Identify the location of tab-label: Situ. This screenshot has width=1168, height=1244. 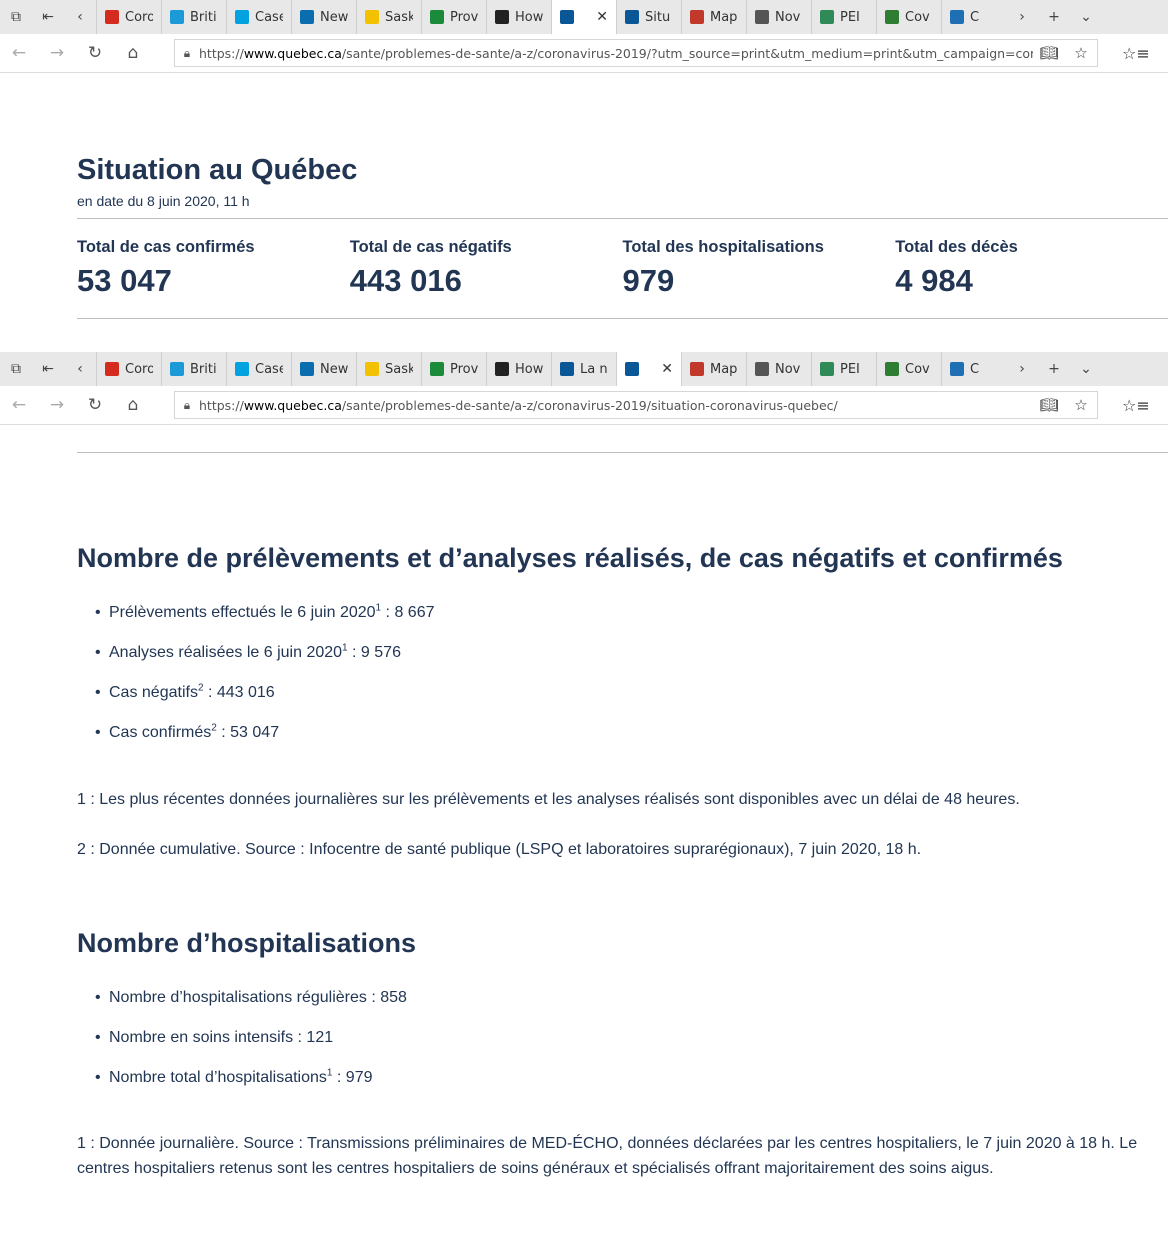
(658, 17).